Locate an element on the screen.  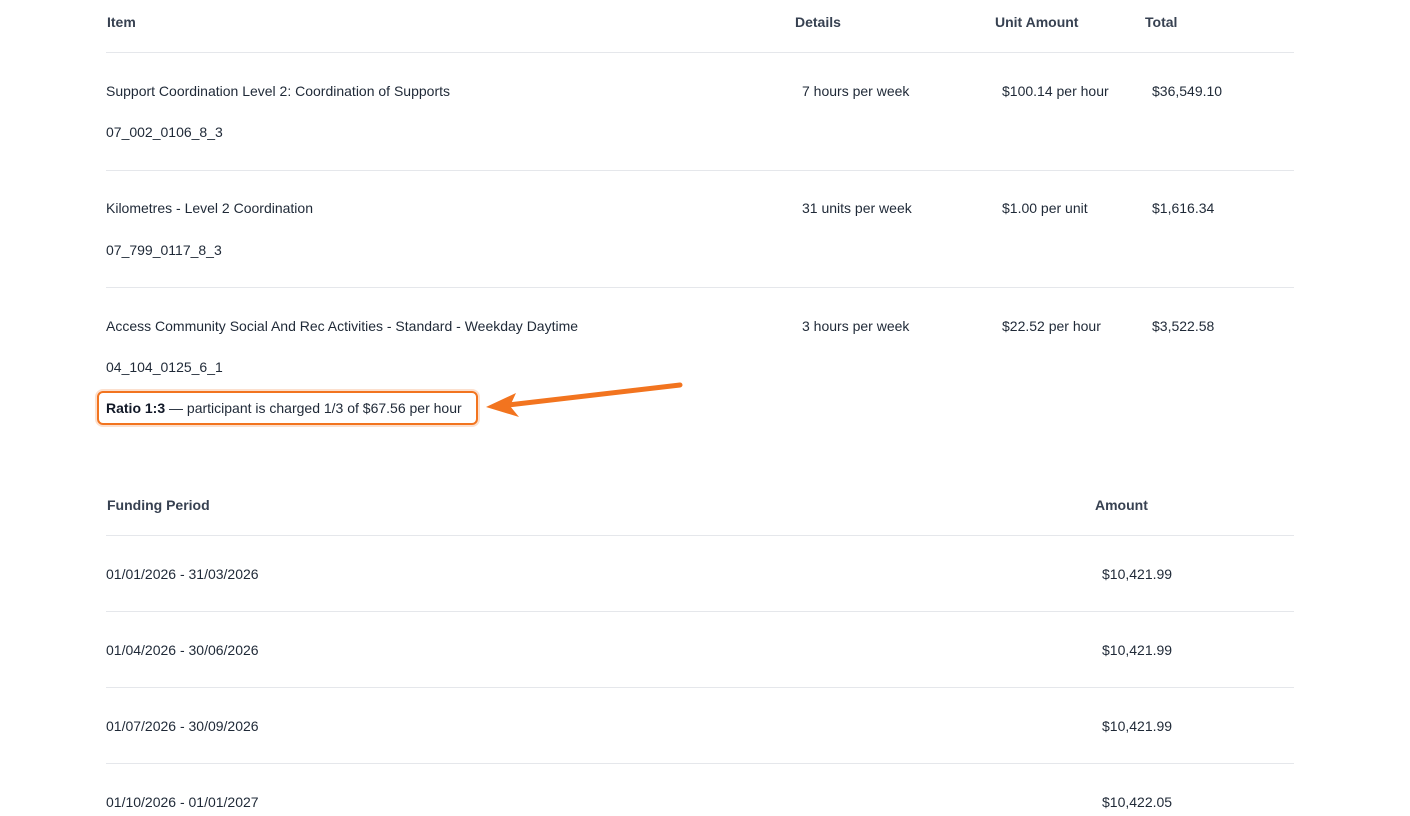
item-unit-amount: $22.52 per hour is located at coordinates (1051, 326).